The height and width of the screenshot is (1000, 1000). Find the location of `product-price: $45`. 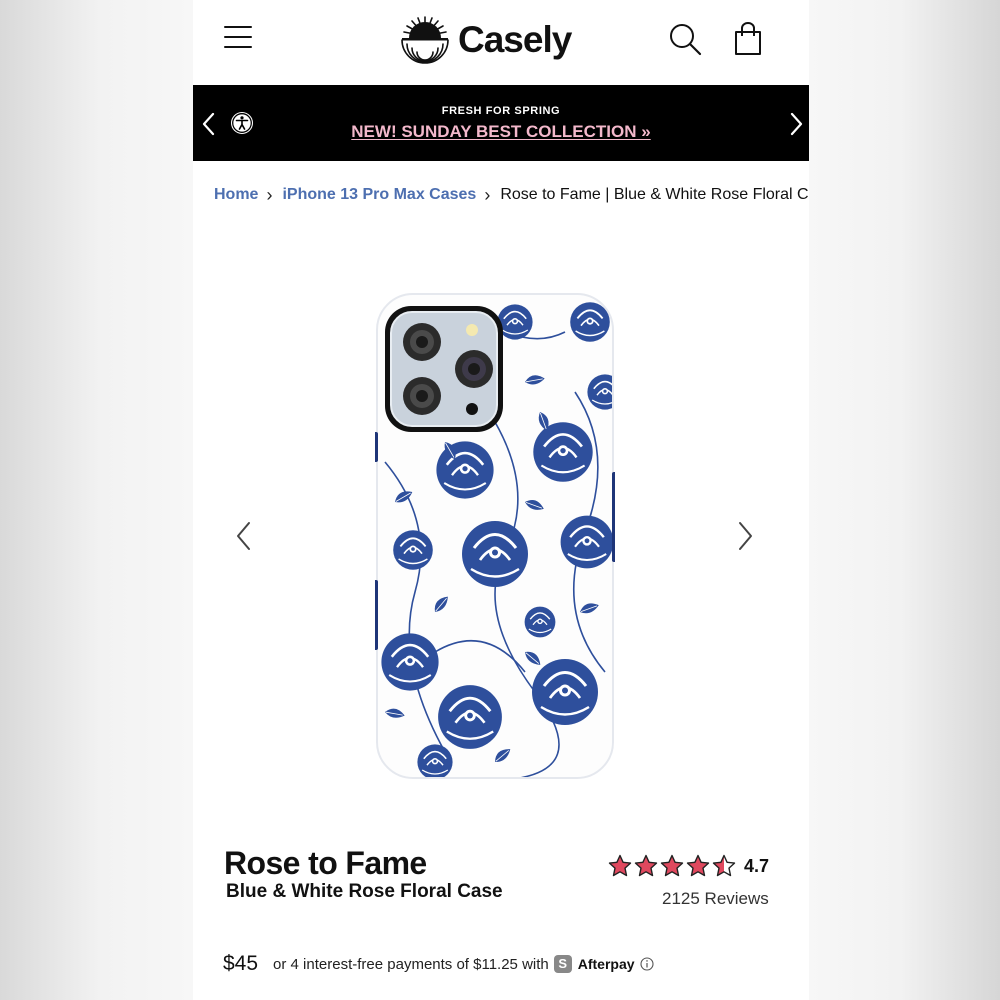

product-price: $45 is located at coordinates (241, 963).